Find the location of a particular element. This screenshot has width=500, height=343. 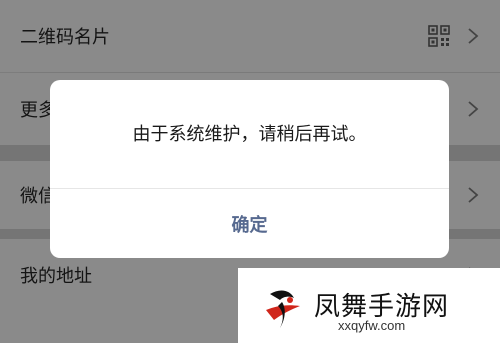

phoenix-logo-icon is located at coordinates (283, 309).